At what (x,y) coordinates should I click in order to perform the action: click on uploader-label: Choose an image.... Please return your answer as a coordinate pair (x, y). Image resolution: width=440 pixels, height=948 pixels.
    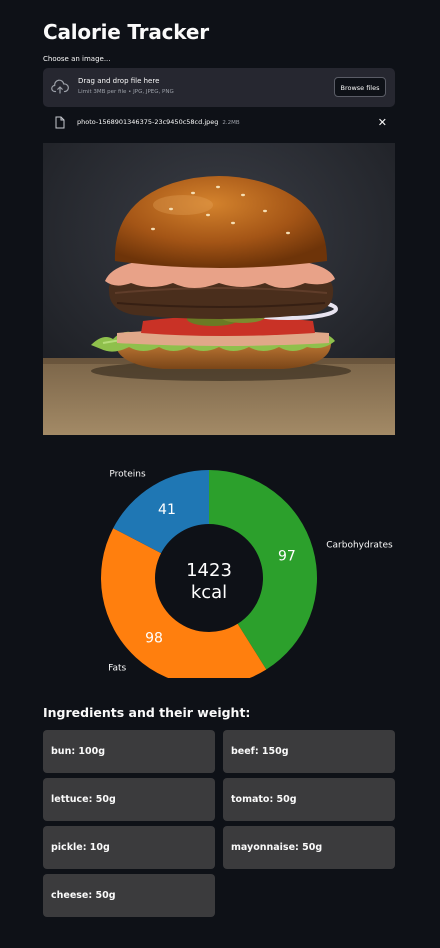
    Looking at the image, I should click on (77, 59).